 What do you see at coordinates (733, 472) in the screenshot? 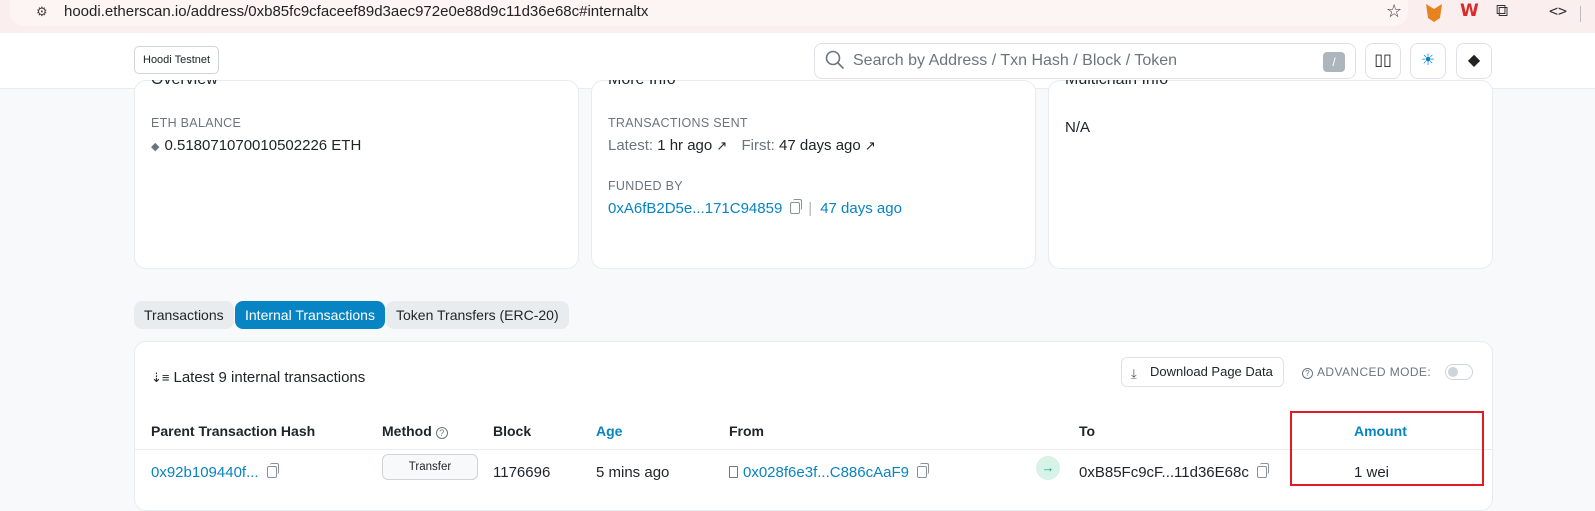
I see `contract-icon` at bounding box center [733, 472].